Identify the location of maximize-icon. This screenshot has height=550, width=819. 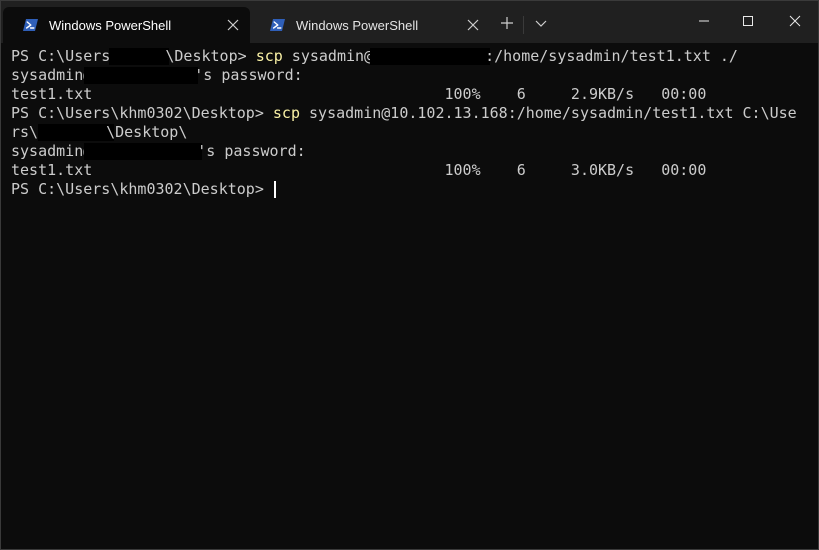
(748, 21).